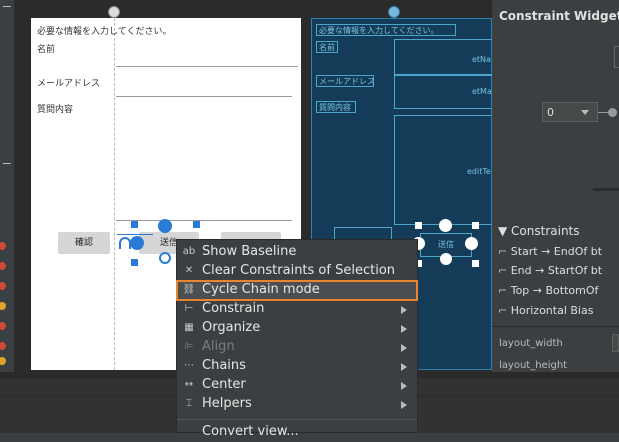  I want to click on et-name-id: etNa, so click(481, 59).